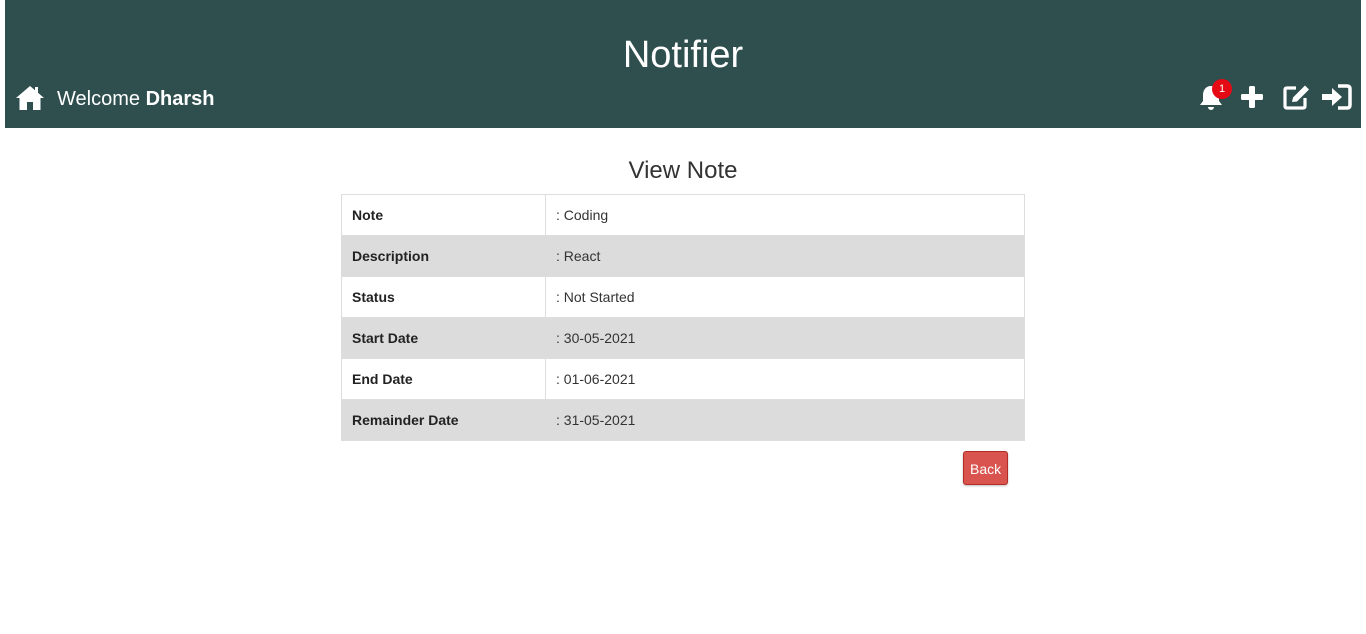 The height and width of the screenshot is (634, 1366). I want to click on user-name: Dharsh, so click(180, 99).